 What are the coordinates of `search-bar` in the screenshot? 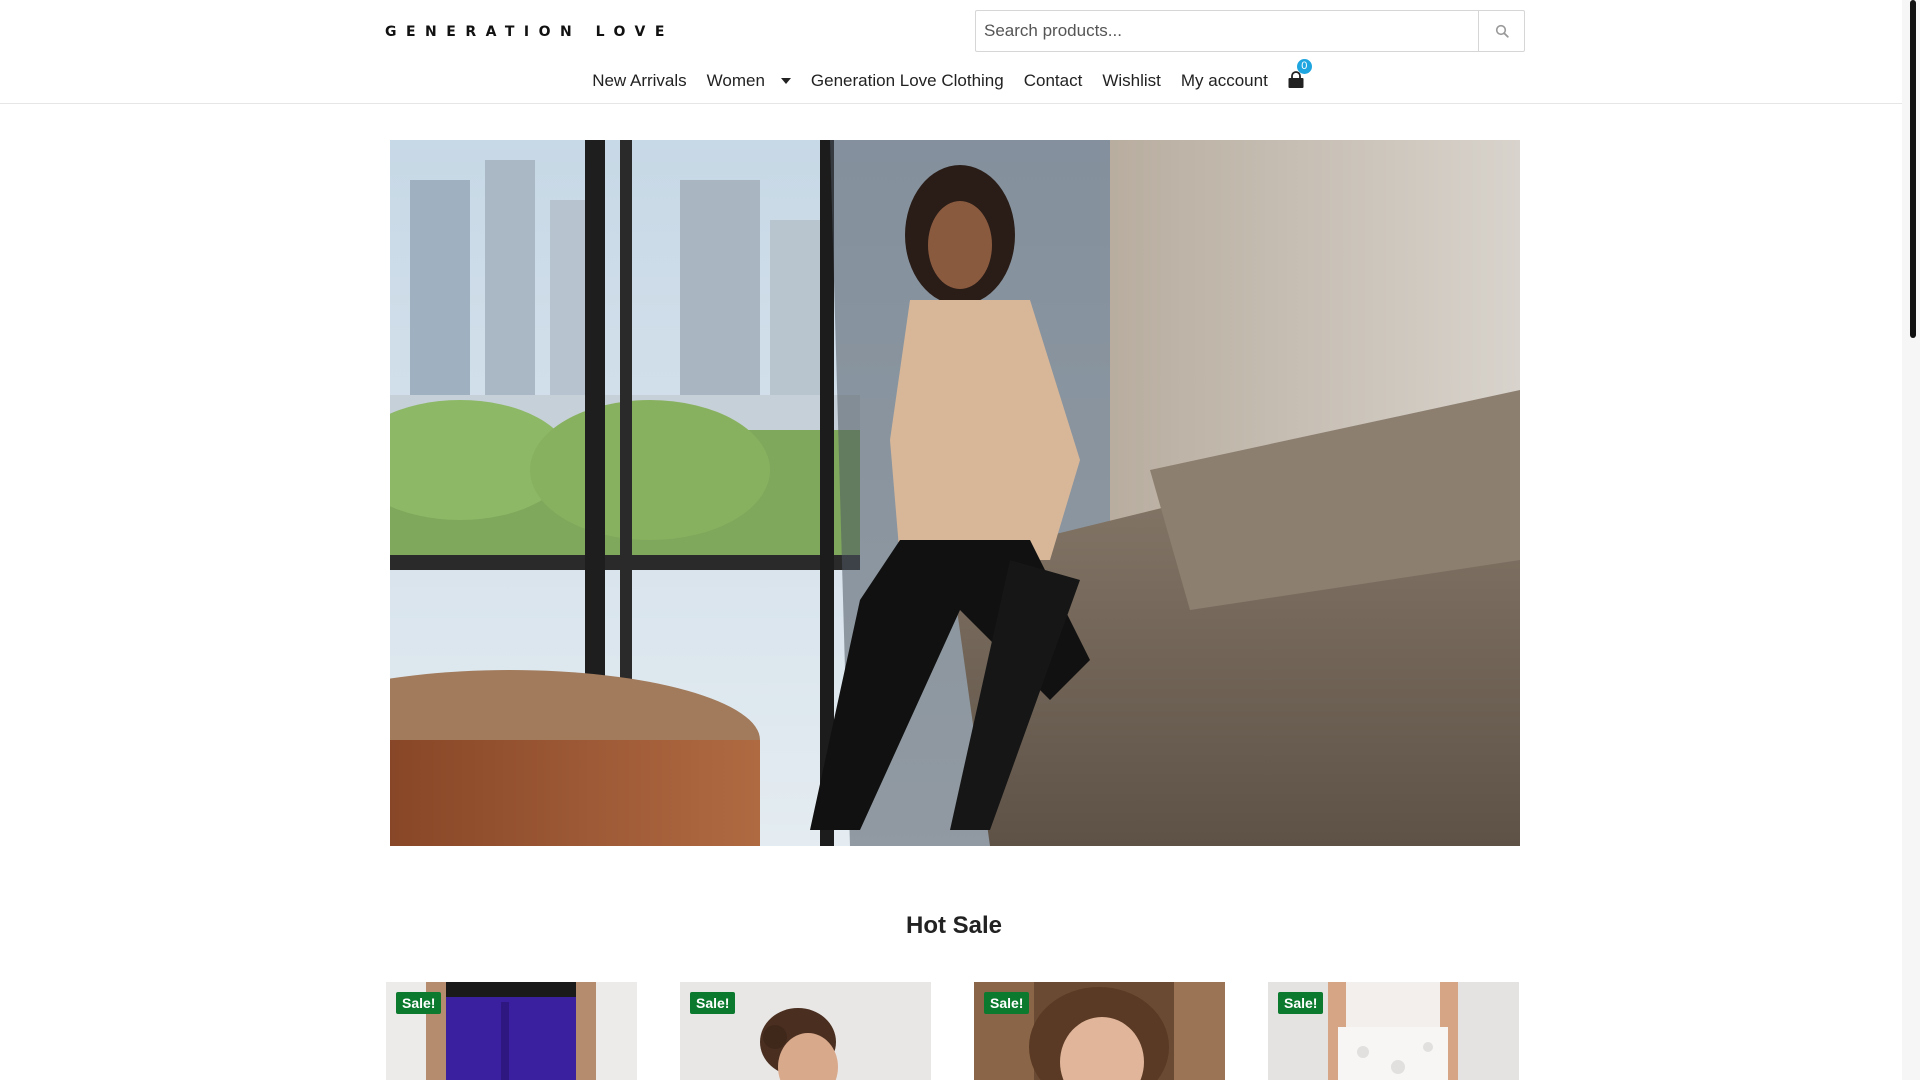 It's located at (1250, 31).